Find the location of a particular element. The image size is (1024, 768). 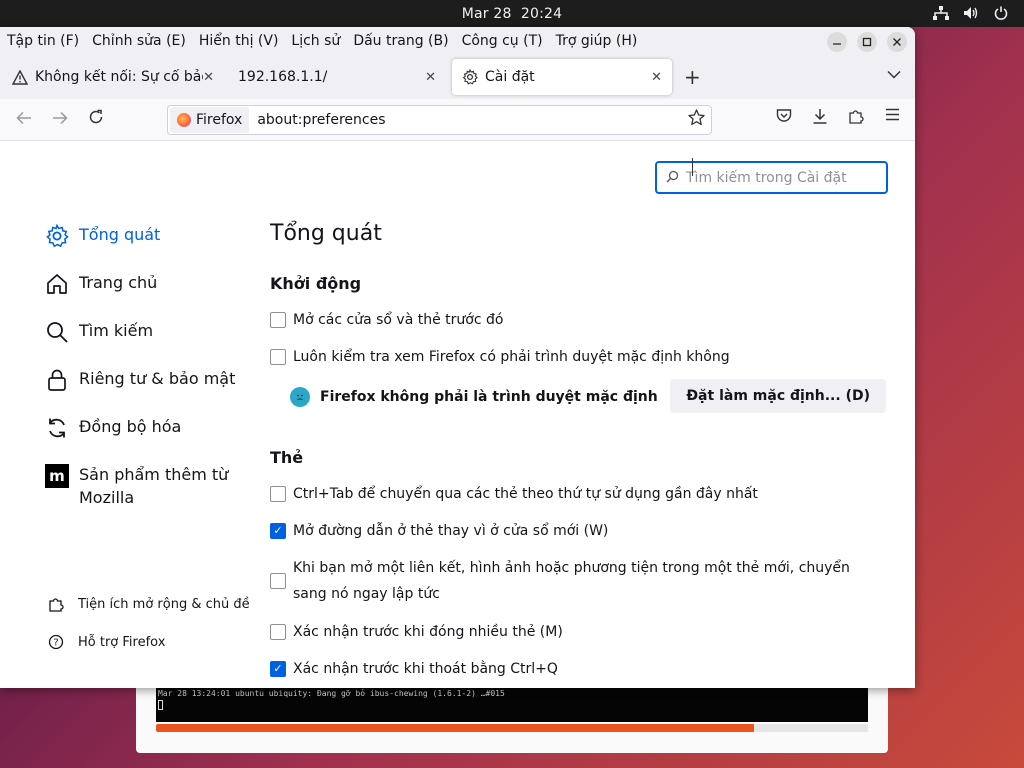

mozilla-icon: m is located at coordinates (57, 476).